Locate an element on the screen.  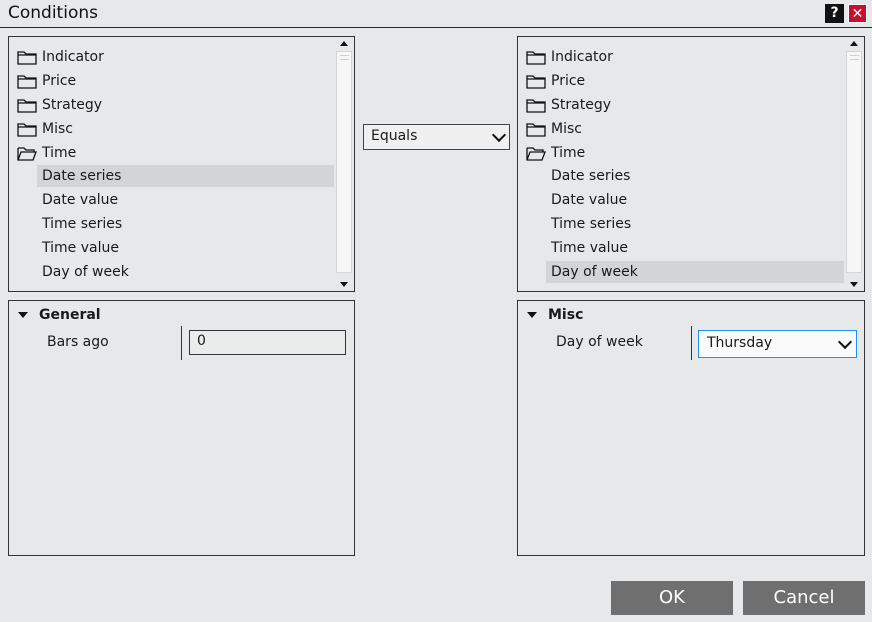
section-header-misc: Misc is located at coordinates (691, 315).